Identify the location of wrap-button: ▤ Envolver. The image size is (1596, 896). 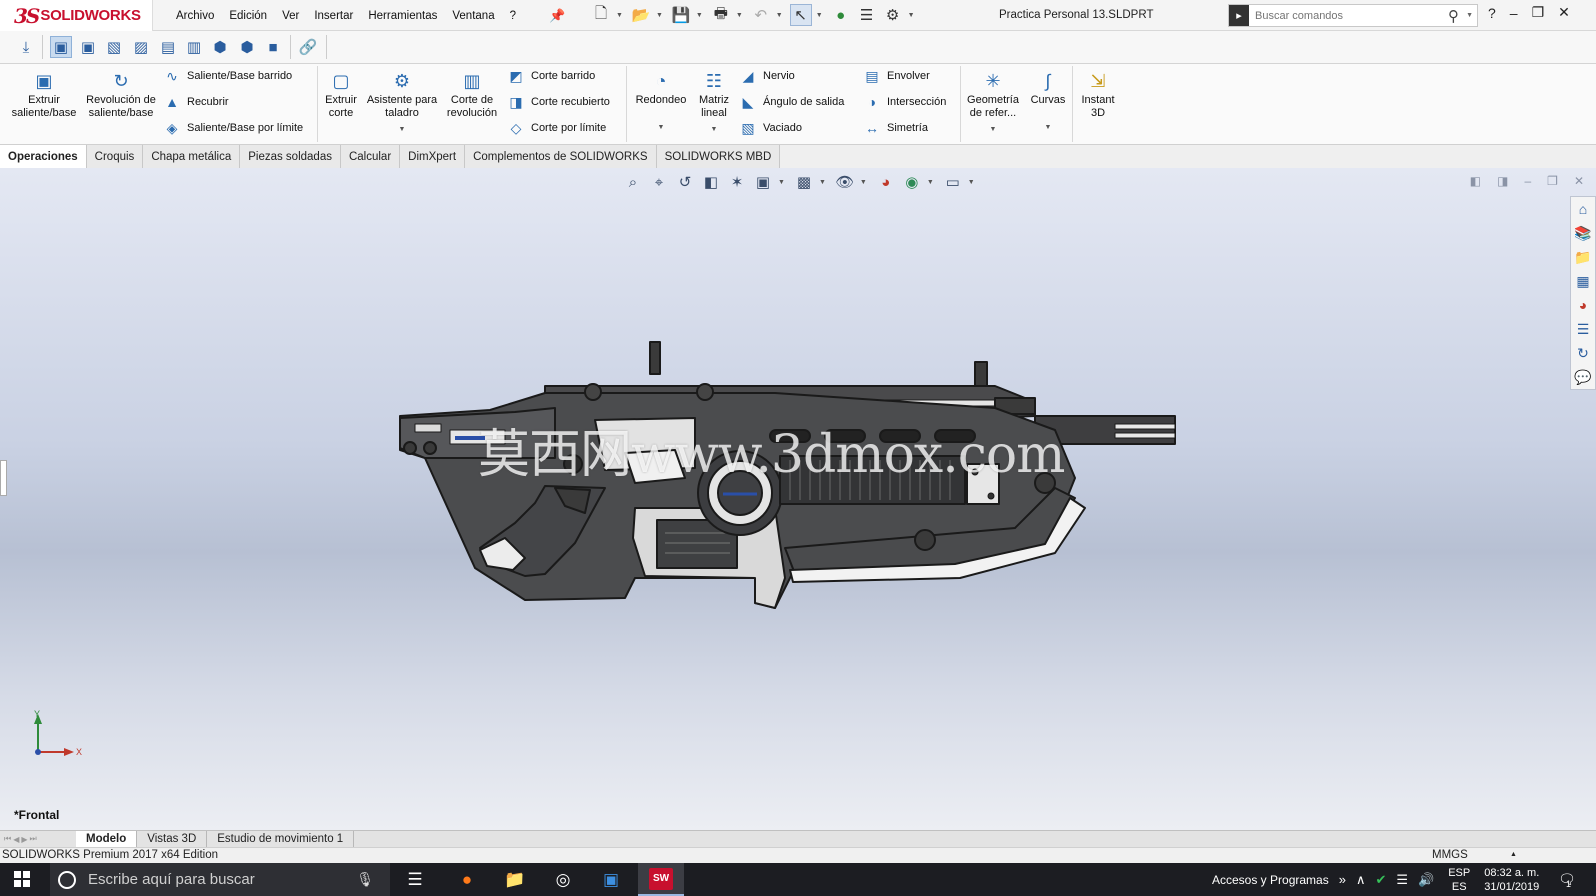
(895, 76).